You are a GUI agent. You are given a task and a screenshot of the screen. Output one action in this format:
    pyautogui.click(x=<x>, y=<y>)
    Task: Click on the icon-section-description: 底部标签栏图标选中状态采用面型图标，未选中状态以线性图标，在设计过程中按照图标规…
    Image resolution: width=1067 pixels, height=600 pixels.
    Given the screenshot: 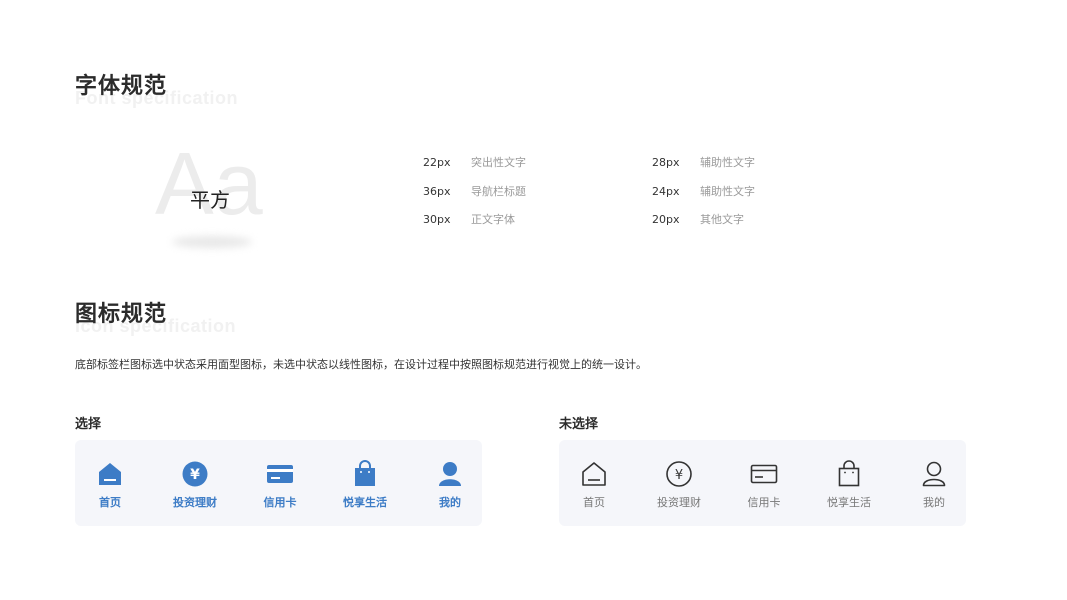 What is the action you would take?
    pyautogui.click(x=361, y=364)
    